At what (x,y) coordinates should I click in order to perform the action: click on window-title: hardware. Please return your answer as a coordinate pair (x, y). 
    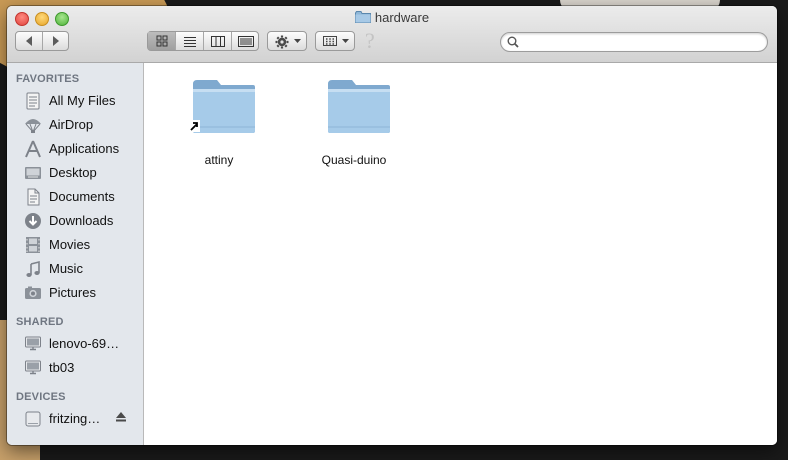
    Looking at the image, I should click on (402, 17).